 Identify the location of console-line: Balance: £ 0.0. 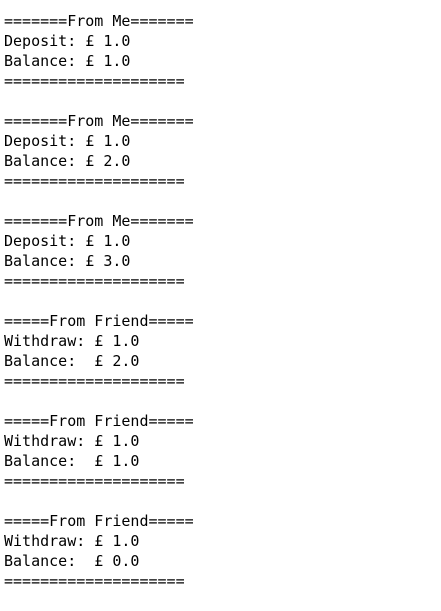
(72, 561).